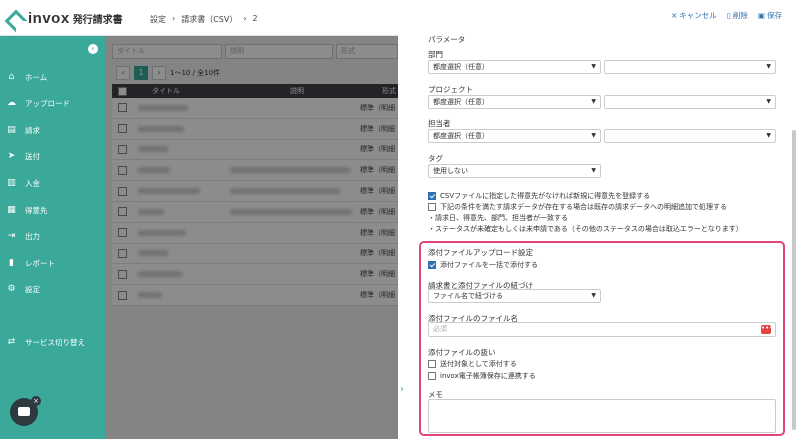 This screenshot has width=800, height=439. I want to click on panel-scrollbar, so click(794, 280).